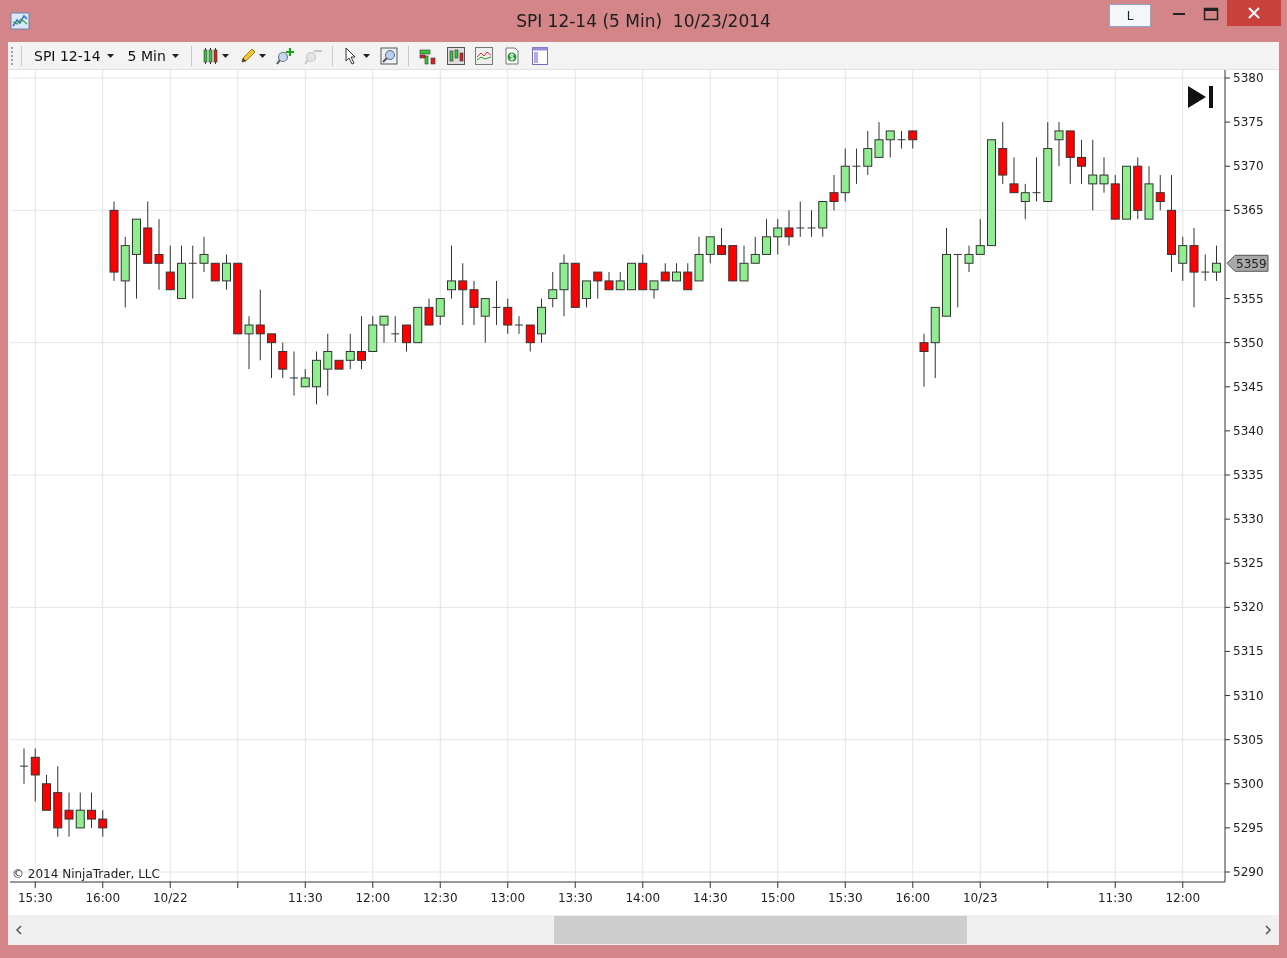 The image size is (1287, 958). Describe the element at coordinates (153, 55) in the screenshot. I see `toolbar-dropdown: 5 Min` at that location.